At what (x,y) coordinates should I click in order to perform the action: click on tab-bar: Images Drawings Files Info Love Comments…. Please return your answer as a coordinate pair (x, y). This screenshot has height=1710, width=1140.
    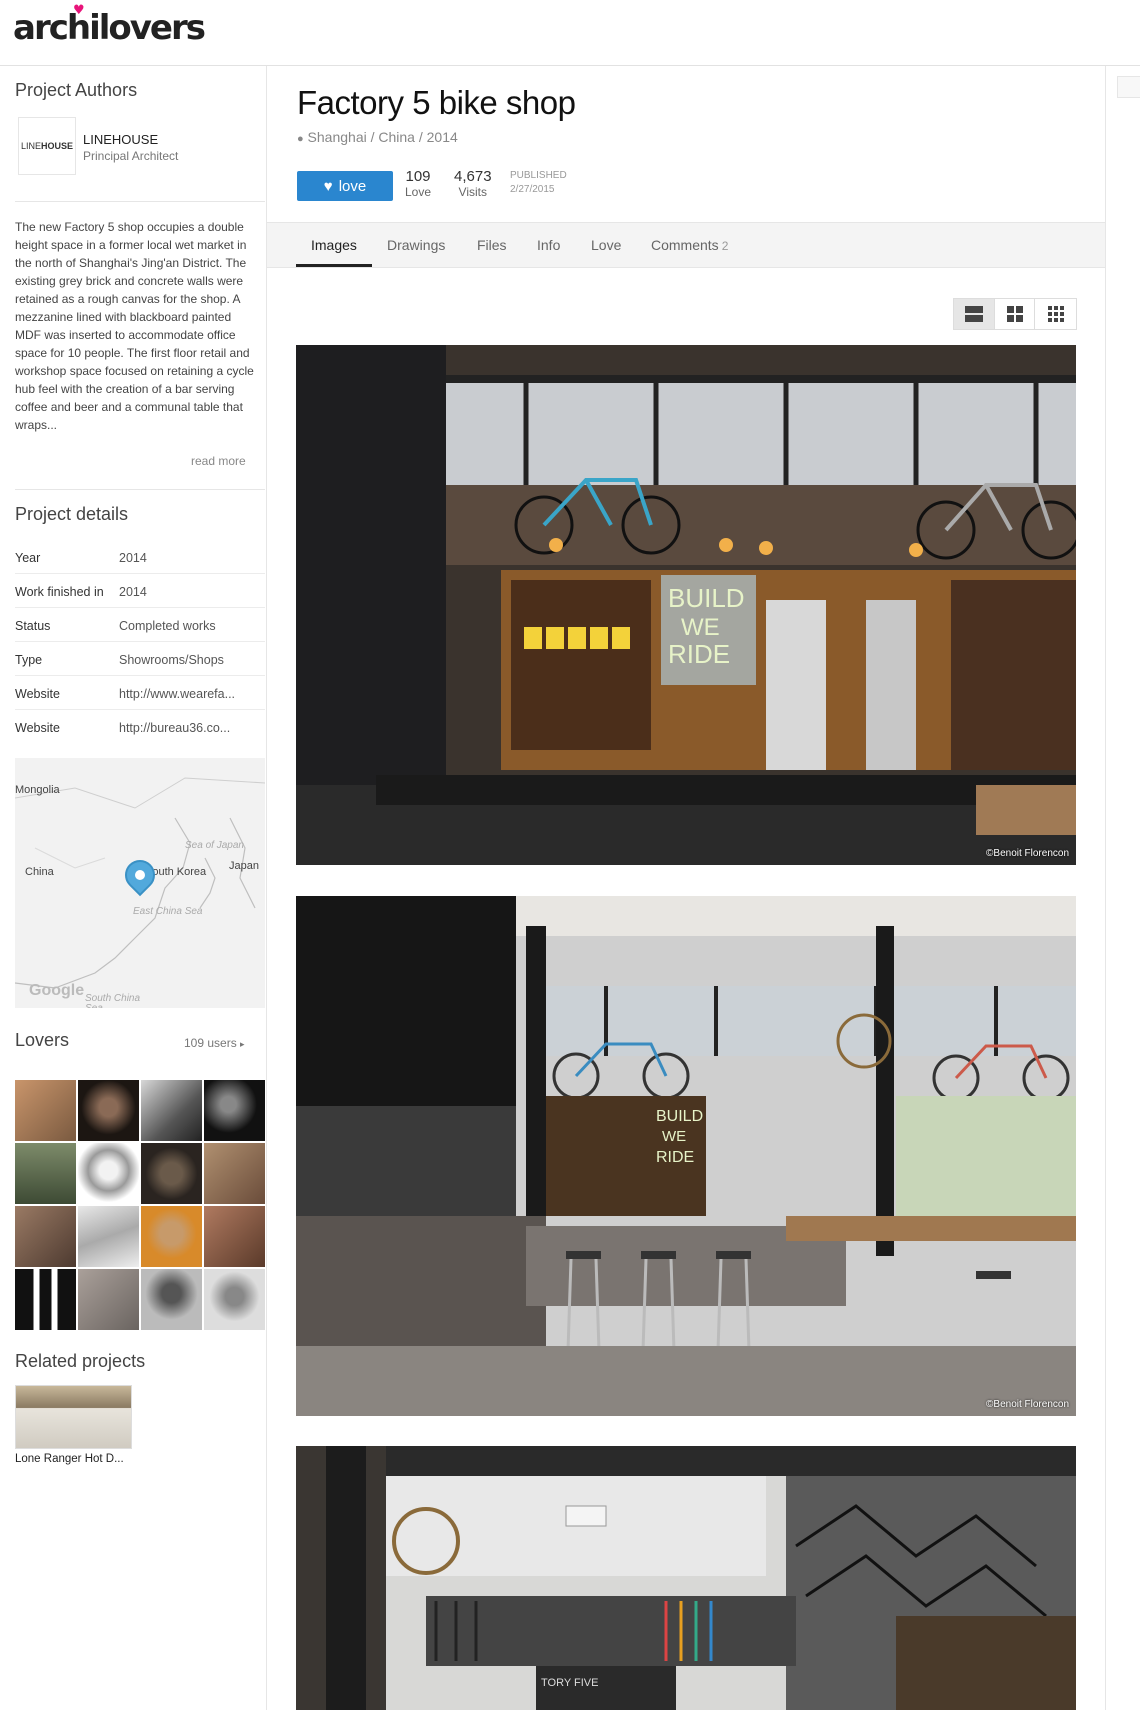
    Looking at the image, I should click on (686, 245).